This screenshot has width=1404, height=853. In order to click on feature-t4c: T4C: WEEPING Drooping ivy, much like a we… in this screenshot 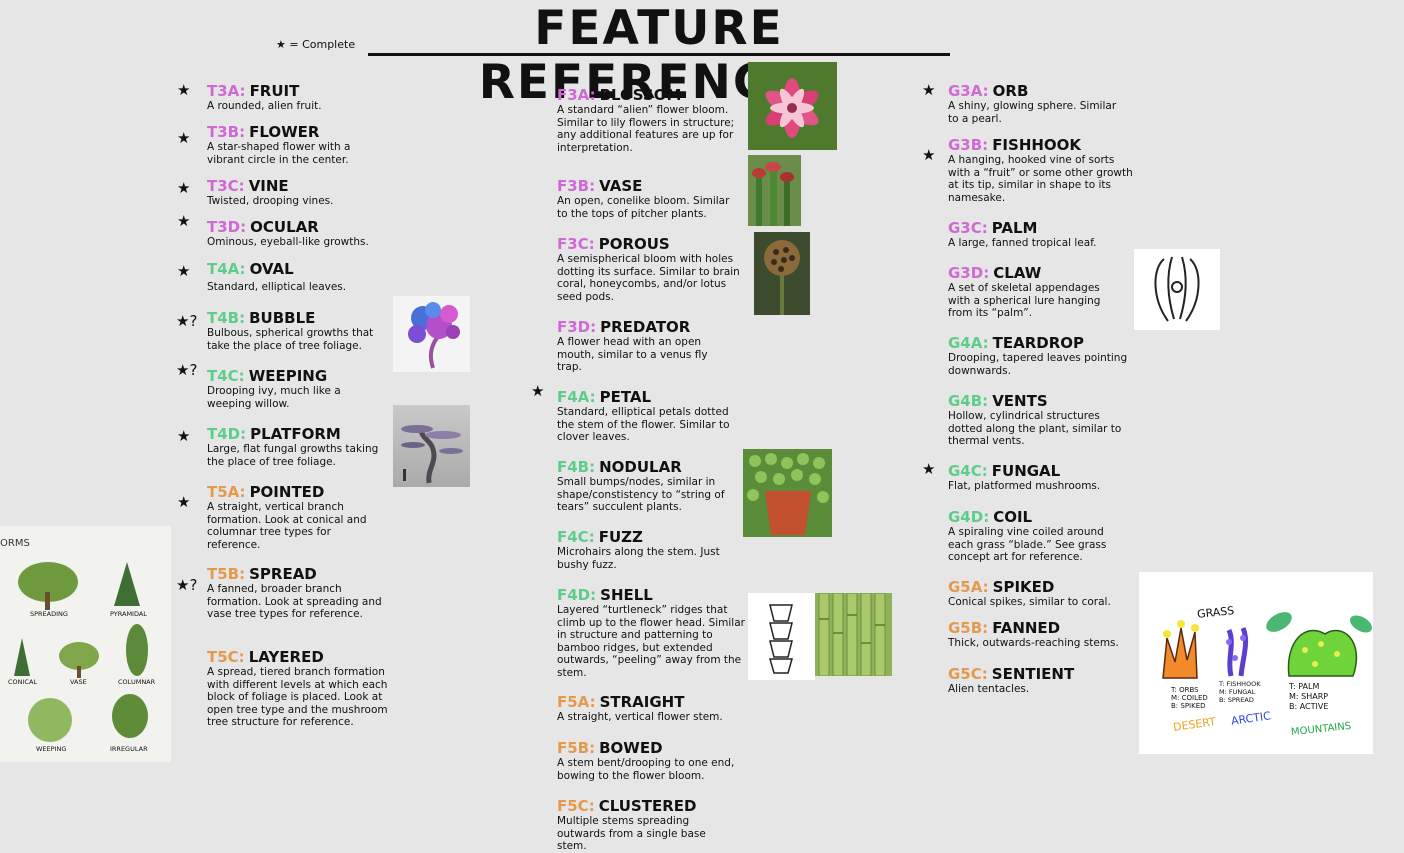, I will do `click(287, 389)`.